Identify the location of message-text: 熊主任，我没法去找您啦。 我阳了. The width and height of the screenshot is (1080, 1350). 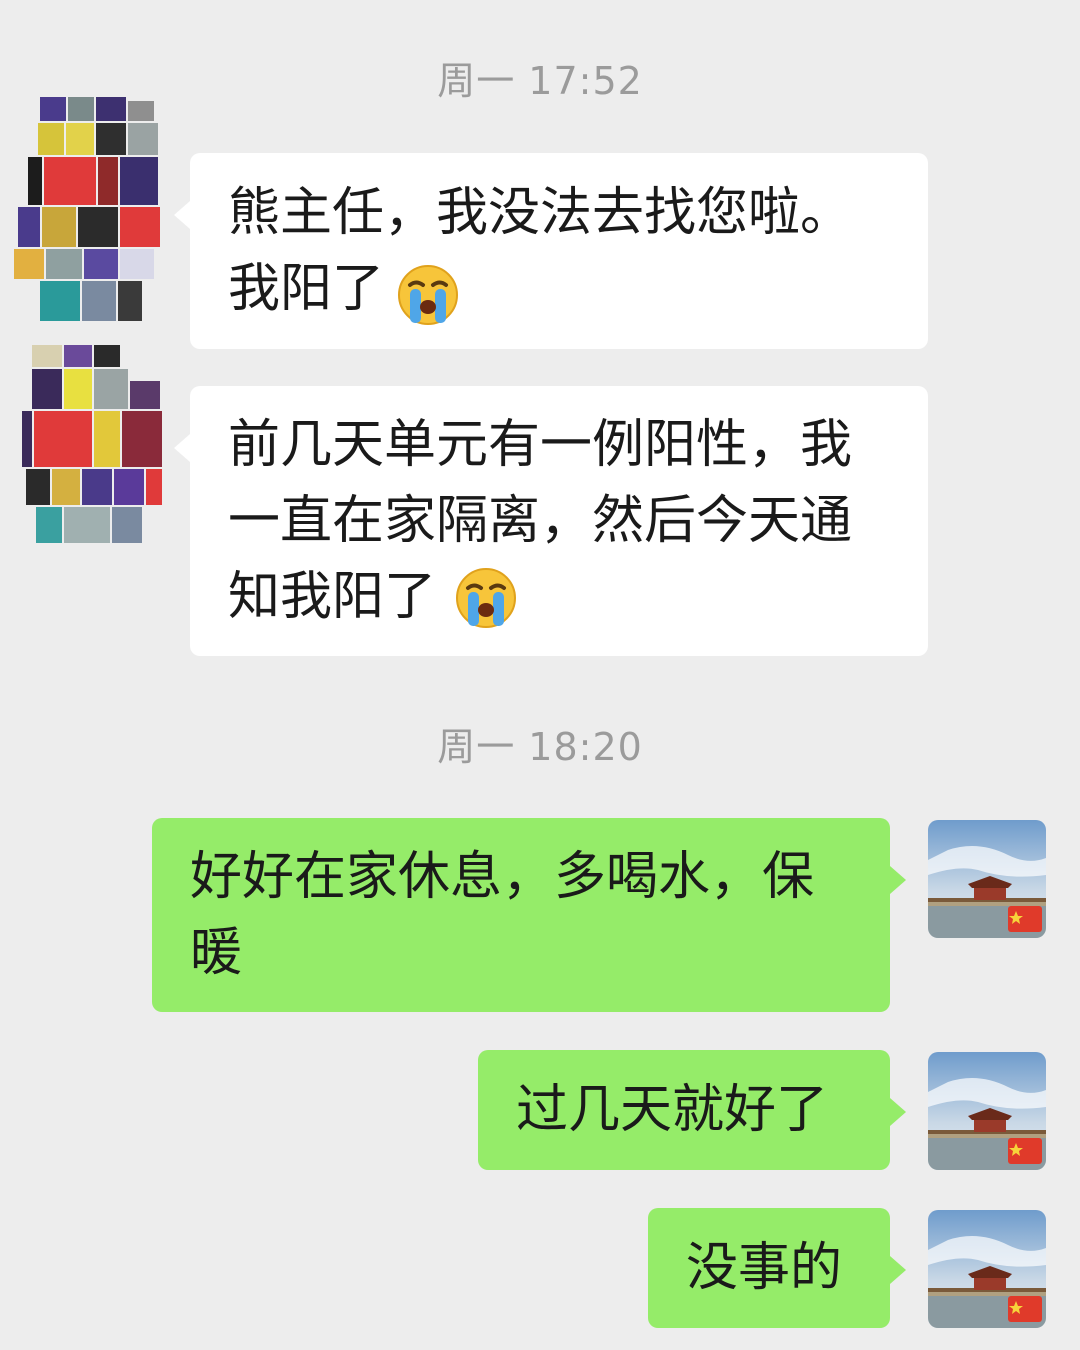
(540, 251).